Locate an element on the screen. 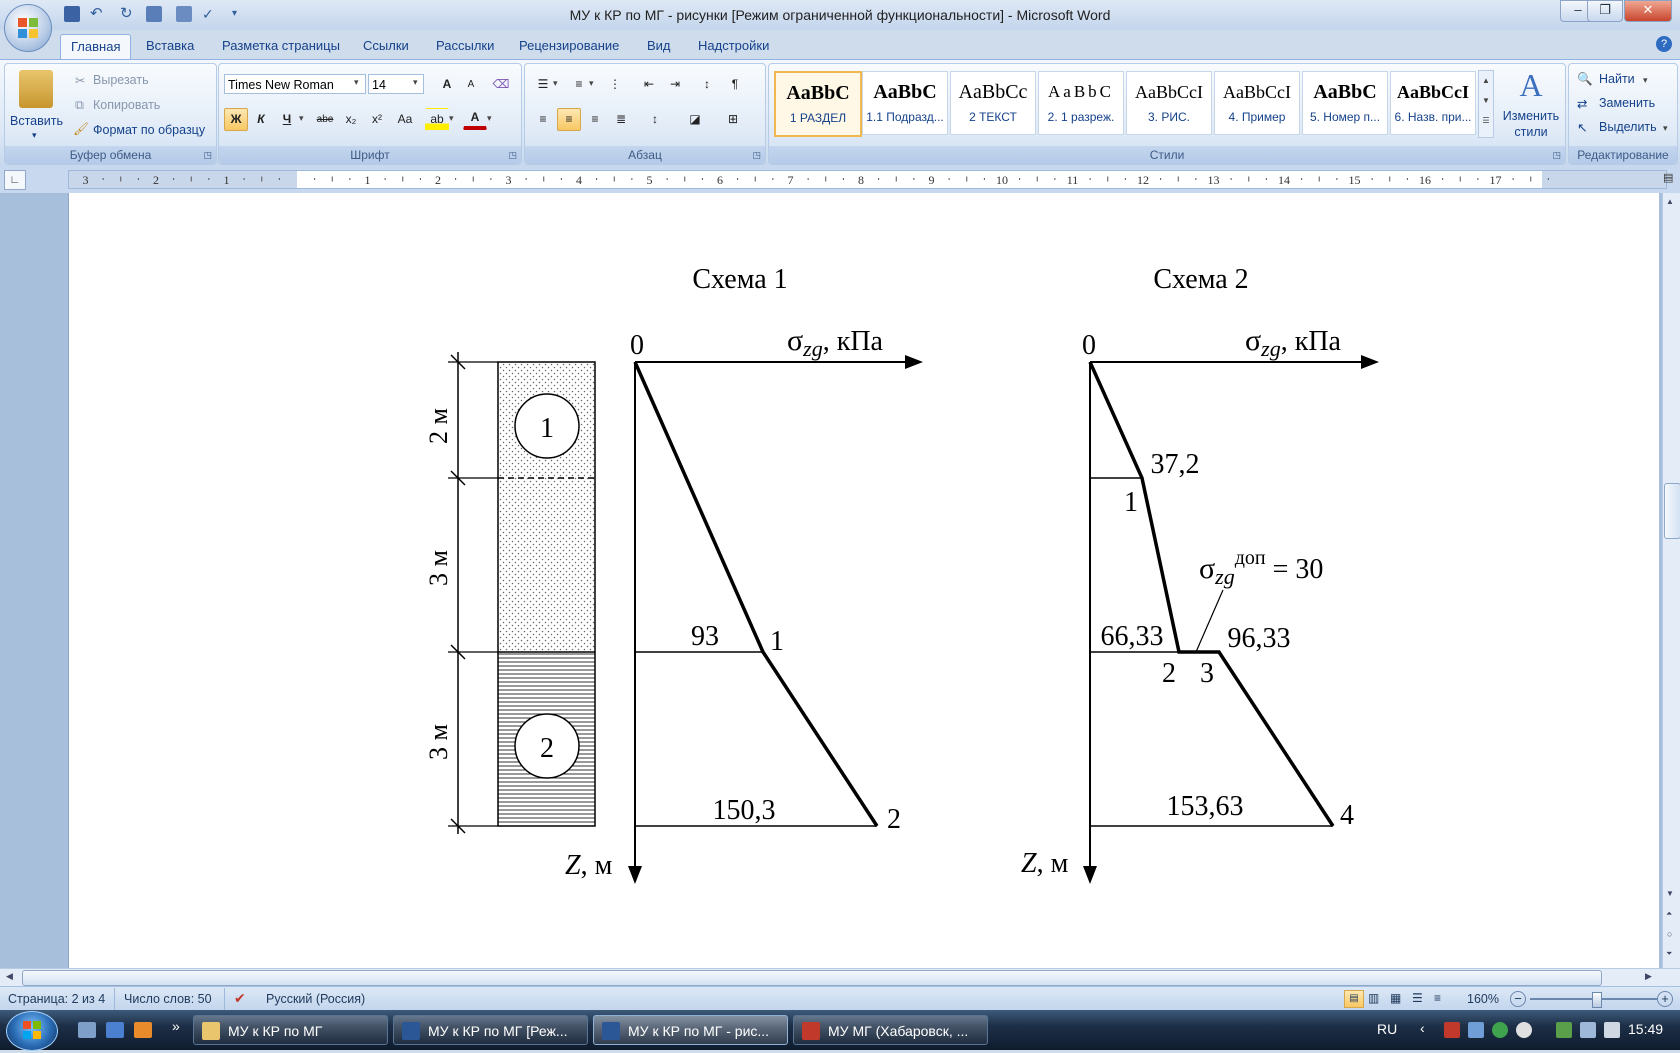 The image size is (1680, 1053). decrease-indent-icon: ⇤ is located at coordinates (649, 84).